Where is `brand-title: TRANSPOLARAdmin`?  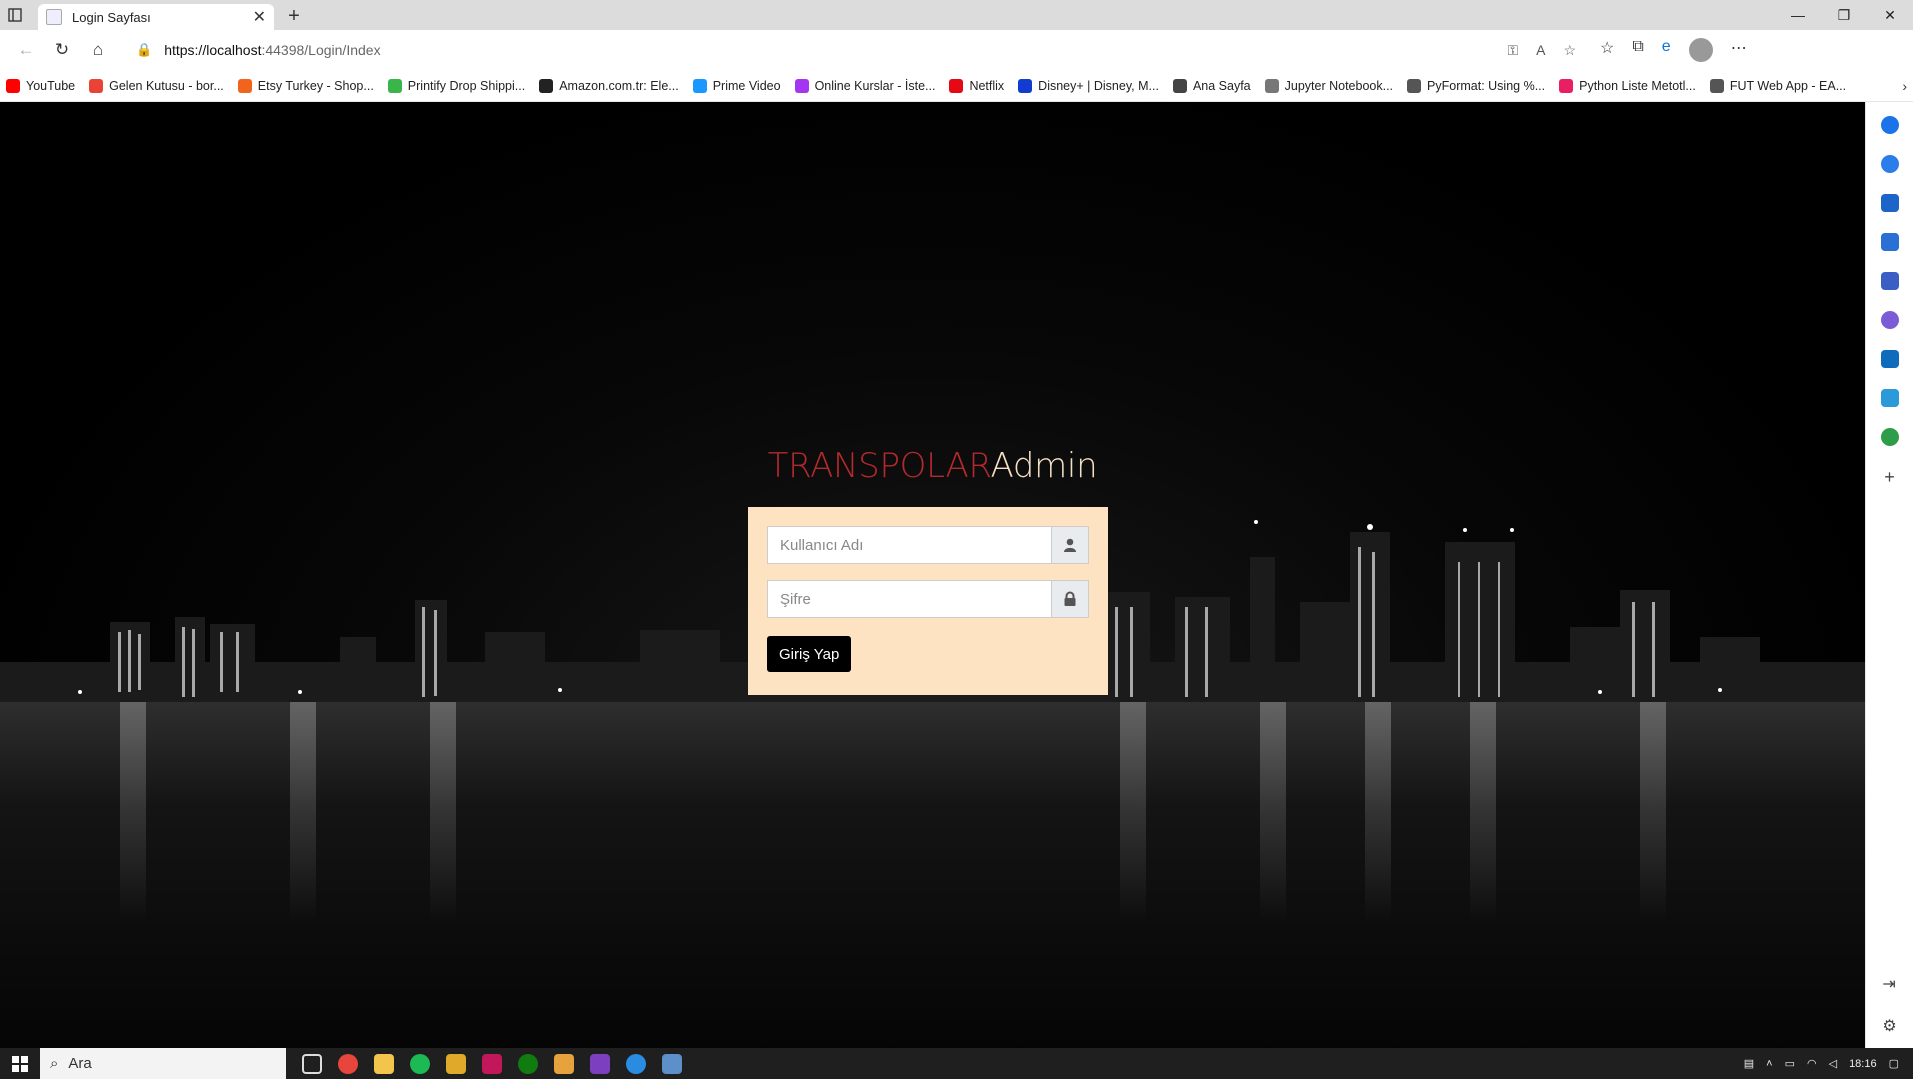 brand-title: TRANSPOLARAdmin is located at coordinates (932, 466).